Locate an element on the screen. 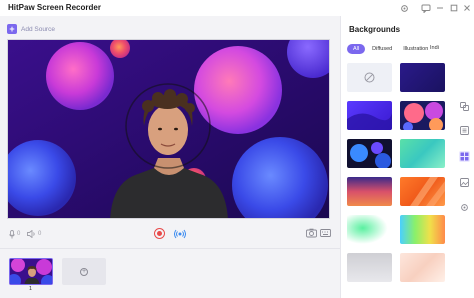 The width and height of the screenshot is (474, 298). add-source-button: + Add Source is located at coordinates (31, 29).